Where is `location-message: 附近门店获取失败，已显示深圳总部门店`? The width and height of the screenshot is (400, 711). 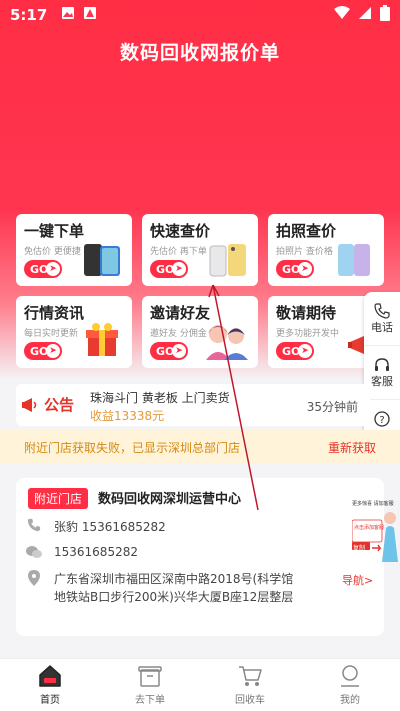
location-message: 附近门店获取失败，已显示深圳总部门店 is located at coordinates (132, 447).